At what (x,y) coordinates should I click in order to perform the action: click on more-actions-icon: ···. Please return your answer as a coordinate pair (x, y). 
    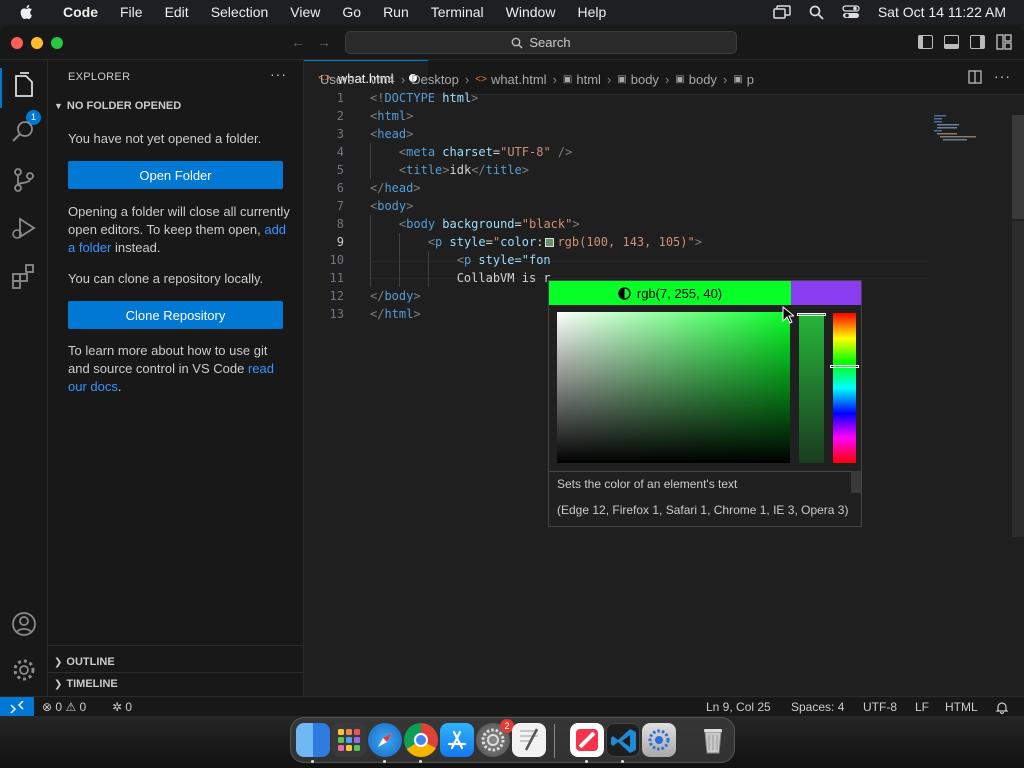
    Looking at the image, I should click on (278, 74).